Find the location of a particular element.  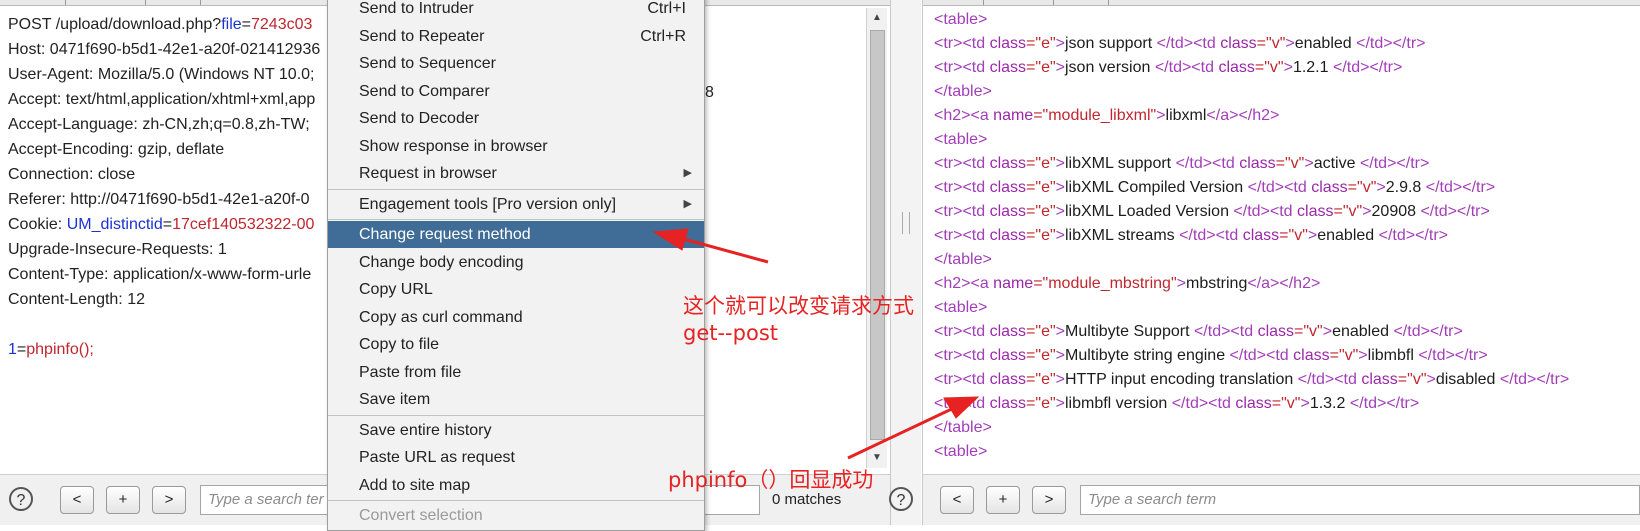

code-token: json support is located at coordinates (1111, 43).